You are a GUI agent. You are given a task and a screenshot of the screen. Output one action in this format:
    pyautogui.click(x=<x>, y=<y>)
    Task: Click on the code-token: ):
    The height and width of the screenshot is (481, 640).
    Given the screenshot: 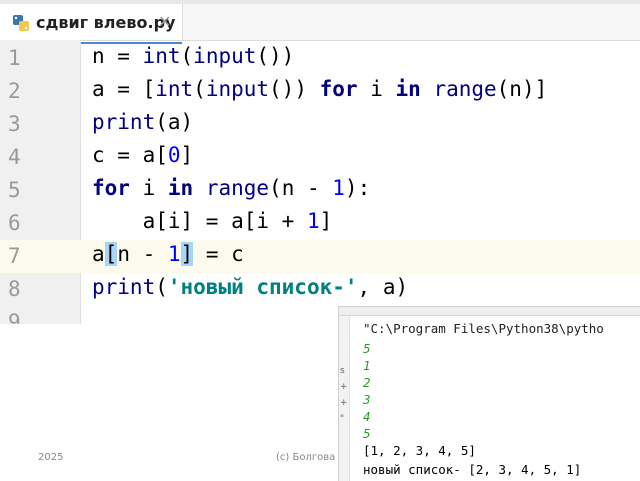 What is the action you would take?
    pyautogui.click(x=357, y=188)
    